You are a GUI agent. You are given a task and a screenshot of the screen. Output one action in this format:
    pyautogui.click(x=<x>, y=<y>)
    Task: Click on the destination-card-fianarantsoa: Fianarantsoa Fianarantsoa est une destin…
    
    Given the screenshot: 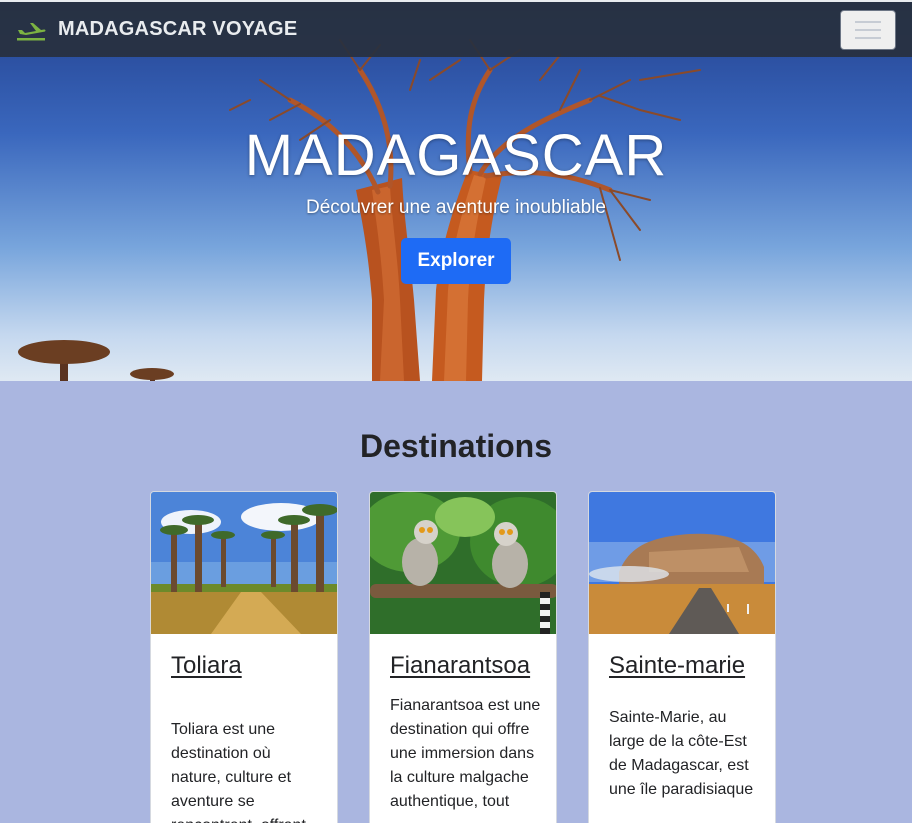 What is the action you would take?
    pyautogui.click(x=463, y=657)
    